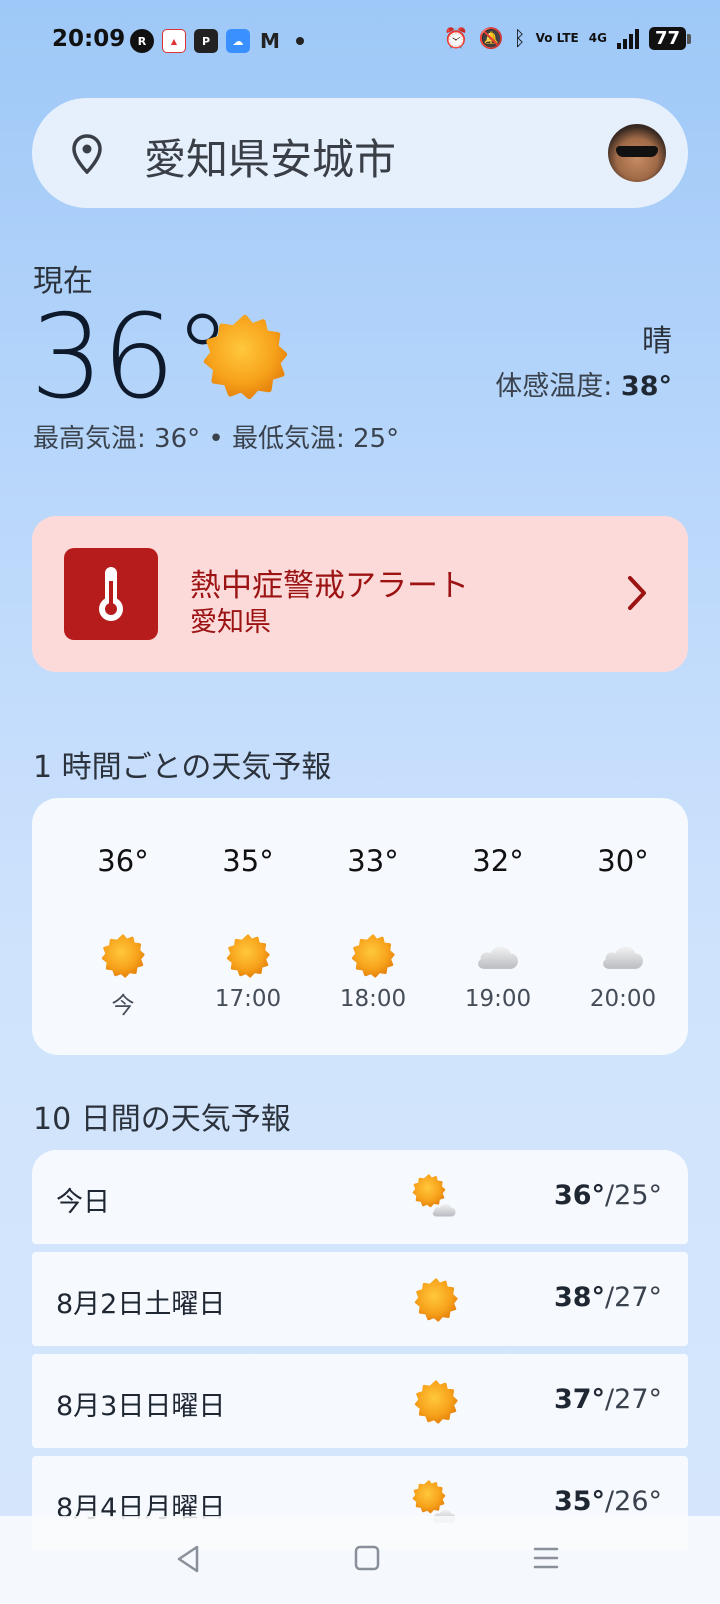 This screenshot has height=1604, width=720. I want to click on system-icons: ⏰ 🔕 ᛒ Vo LTE 4G 77, so click(567, 38).